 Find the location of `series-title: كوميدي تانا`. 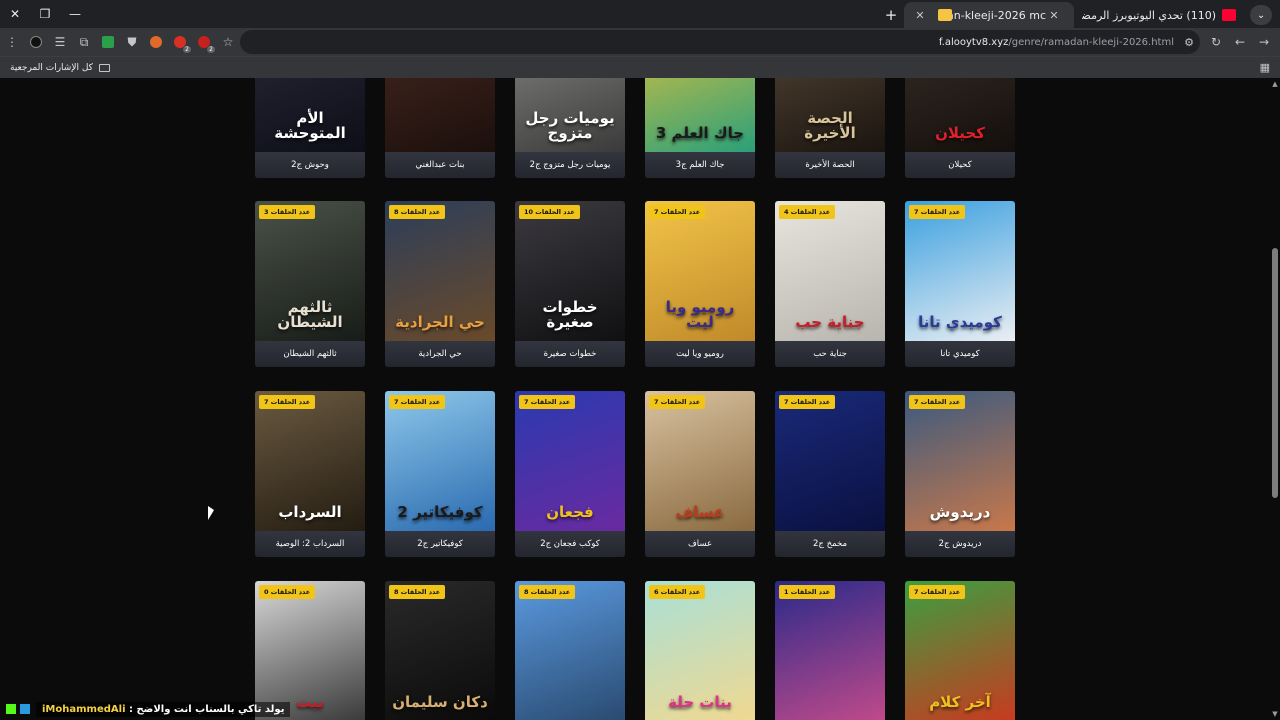

series-title: كوميدي تانا is located at coordinates (960, 354).